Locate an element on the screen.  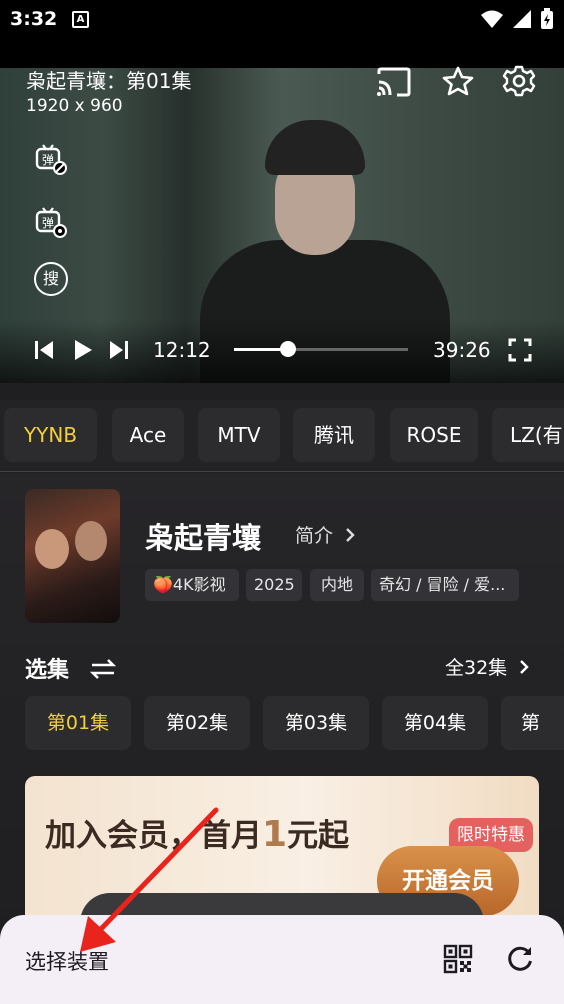
danmaku-settings-icon: 弹 is located at coordinates (51, 222).